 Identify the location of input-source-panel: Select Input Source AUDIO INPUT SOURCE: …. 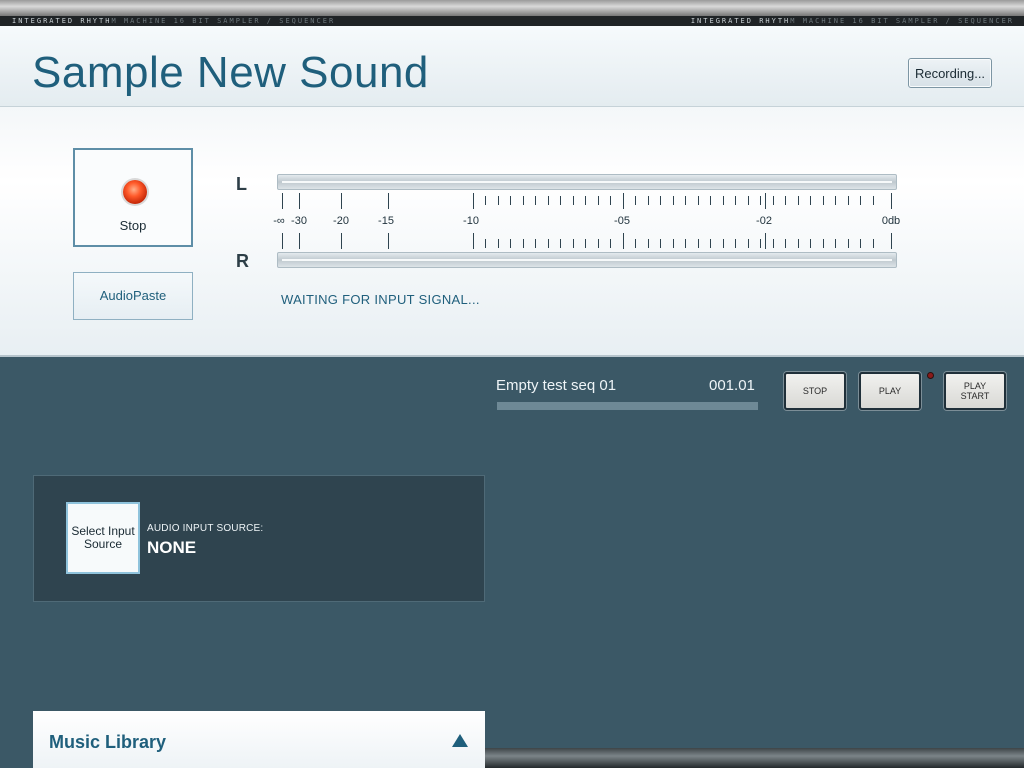
(259, 538).